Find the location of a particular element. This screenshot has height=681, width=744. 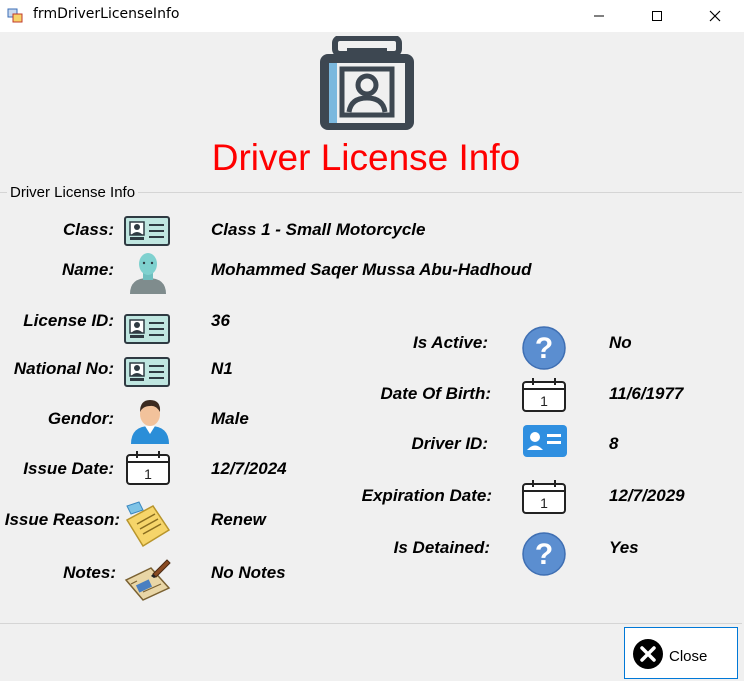

driver-card-icon is located at coordinates (545, 441).